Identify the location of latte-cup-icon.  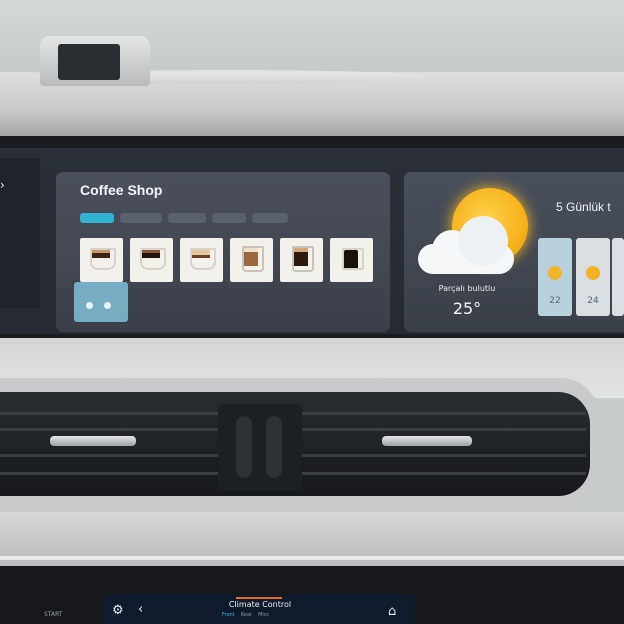
(251, 260).